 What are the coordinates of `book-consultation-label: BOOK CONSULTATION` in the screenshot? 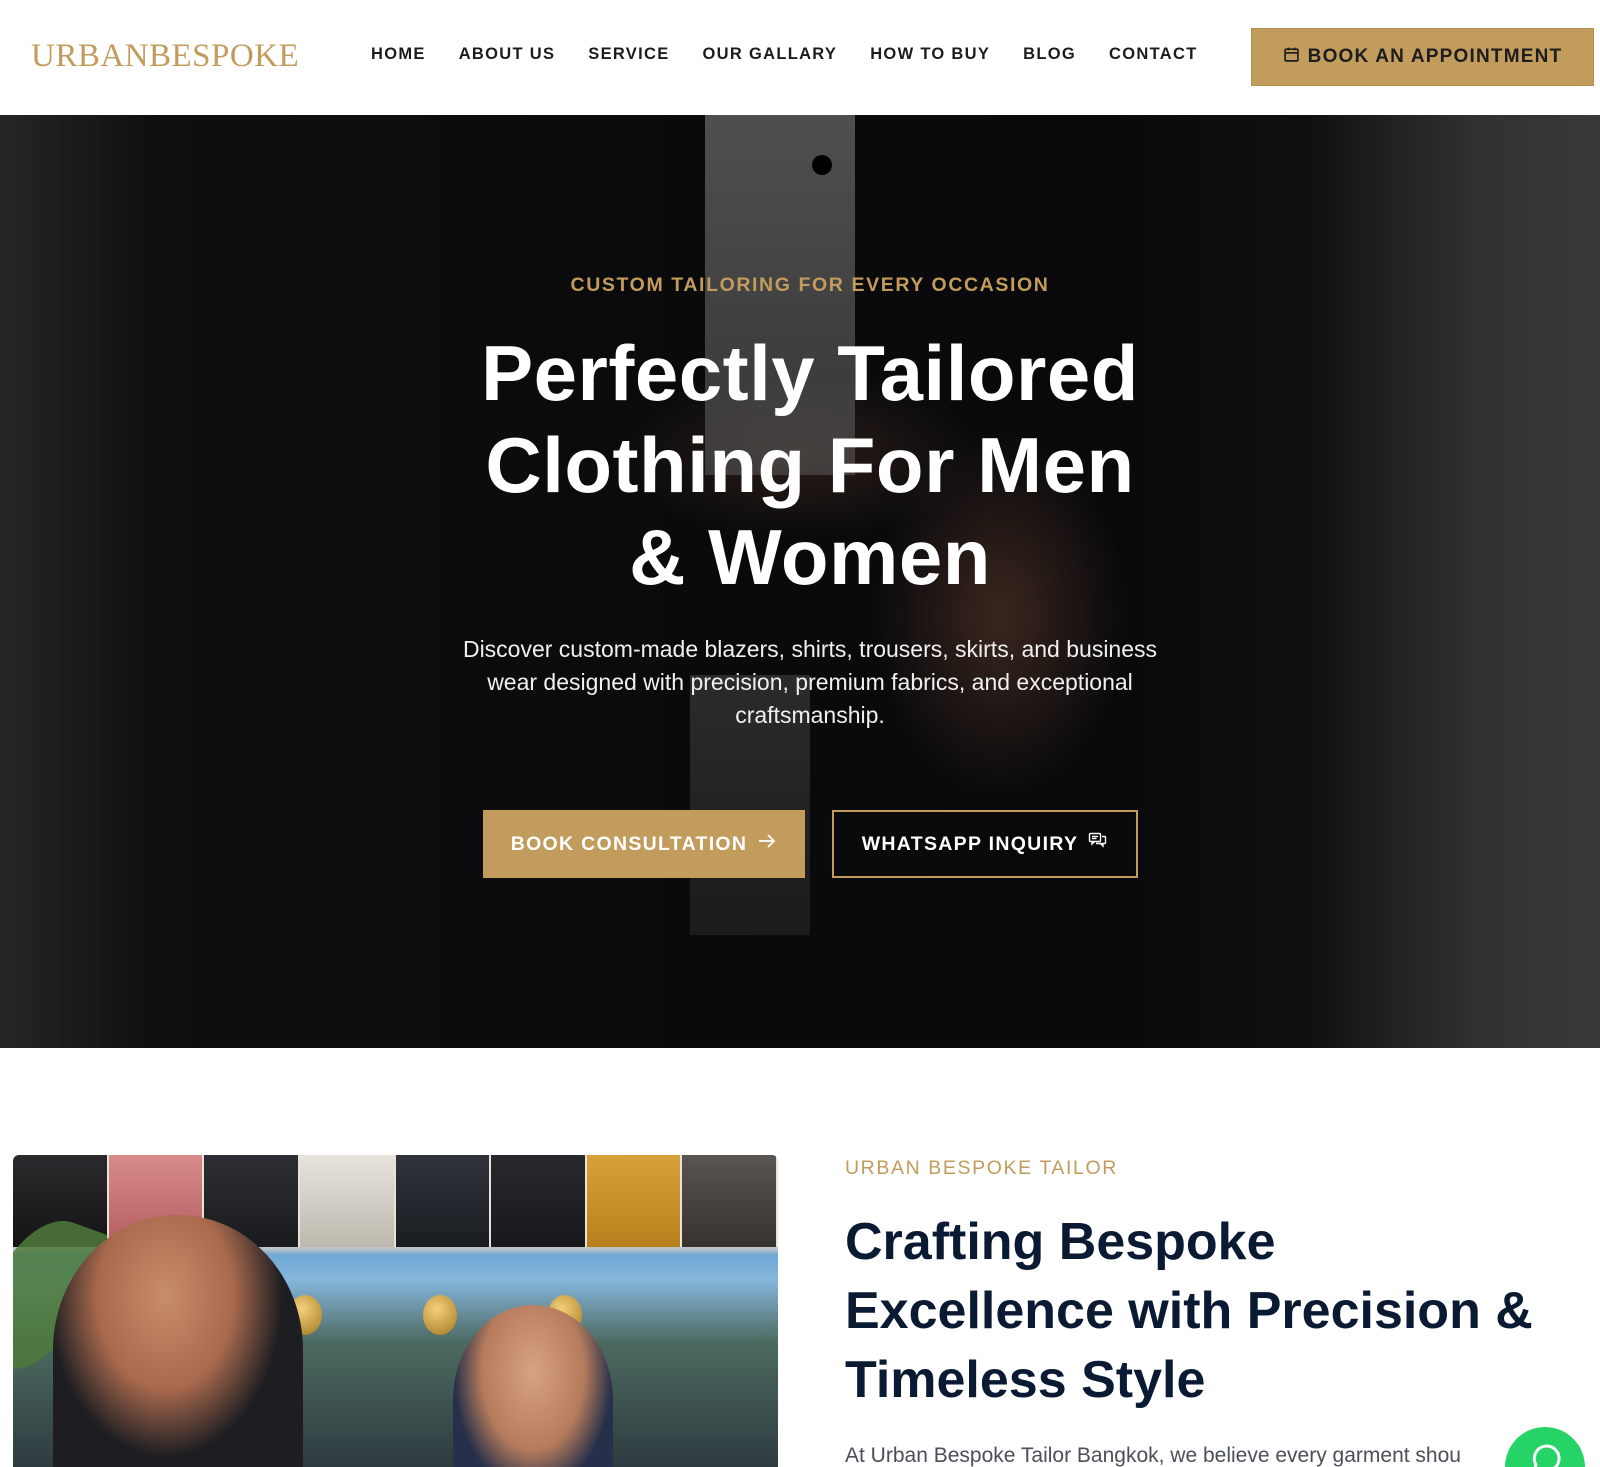 It's located at (629, 843).